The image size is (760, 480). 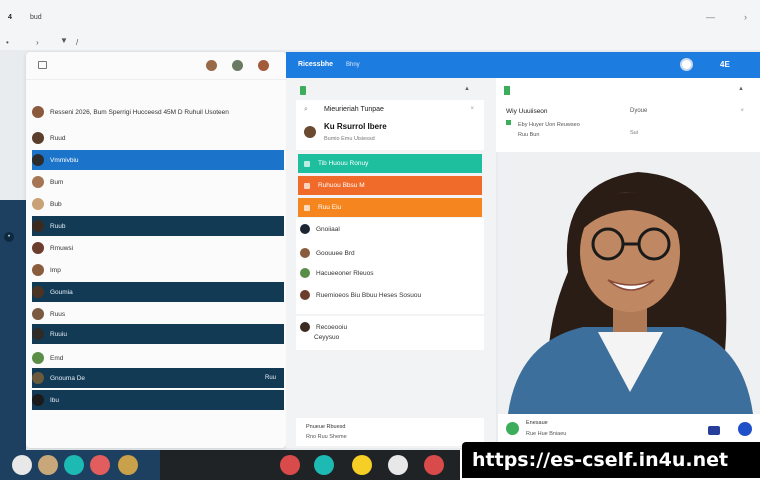 I want to click on detail-value: Sui, so click(x=634, y=133).